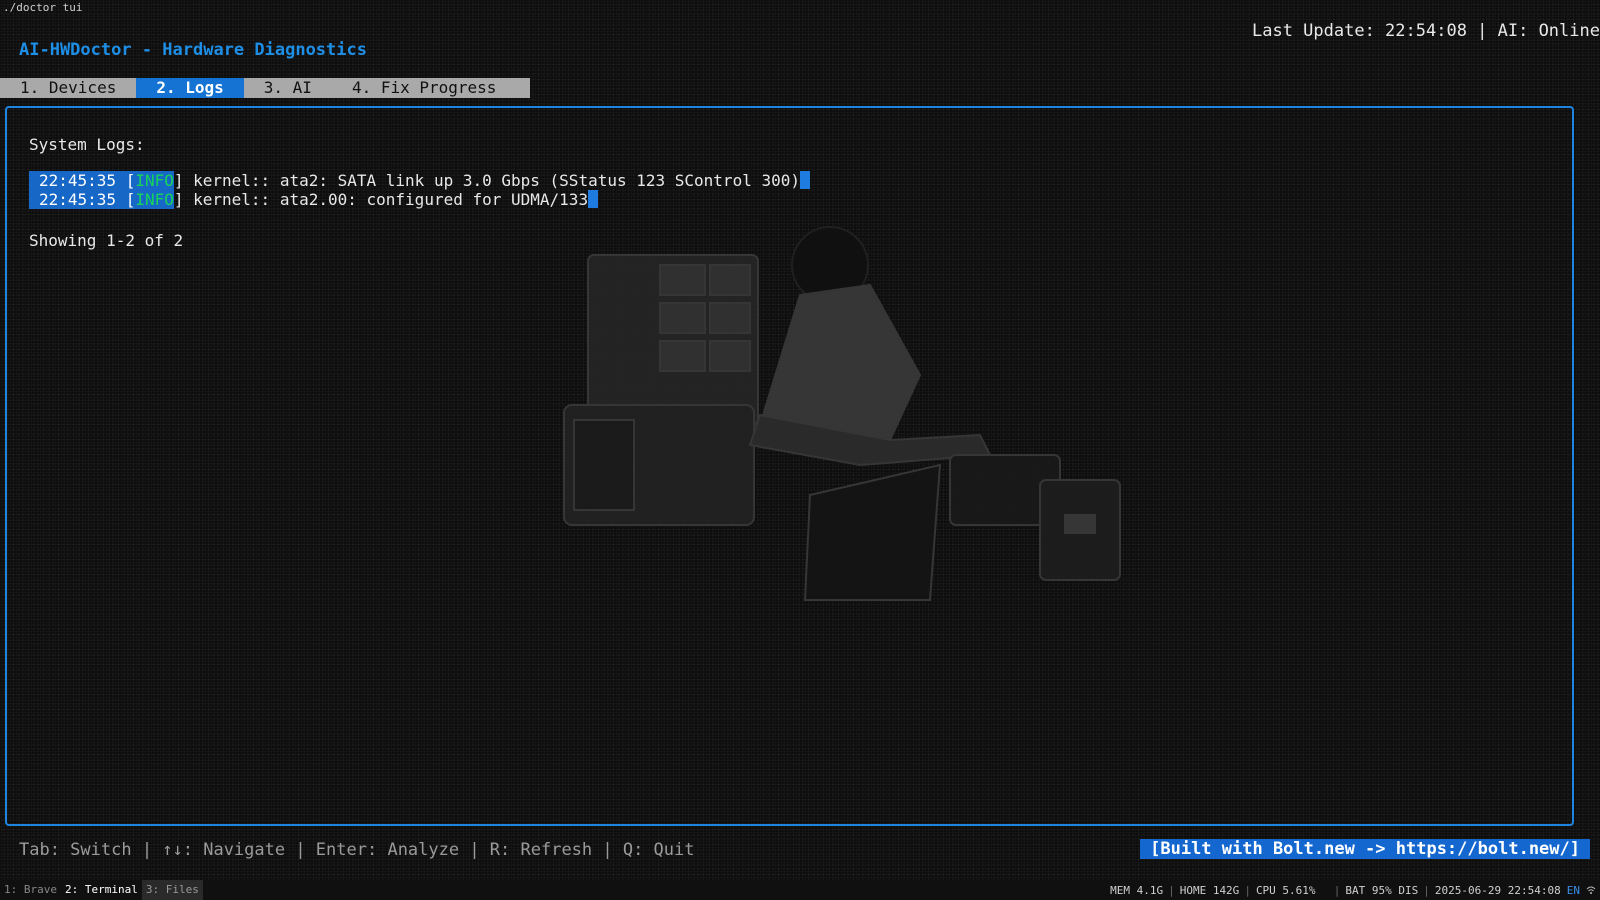 The width and height of the screenshot is (1600, 900). What do you see at coordinates (106, 240) in the screenshot?
I see `pagination-info: Showing 1-2 of 2` at bounding box center [106, 240].